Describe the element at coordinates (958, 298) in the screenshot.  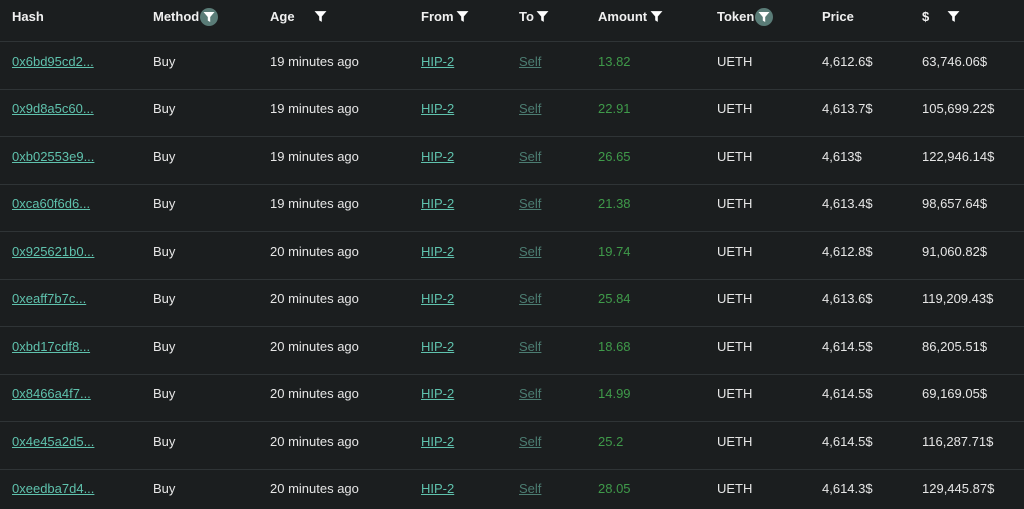
I see `usd-value-cell: 119,209.43$` at that location.